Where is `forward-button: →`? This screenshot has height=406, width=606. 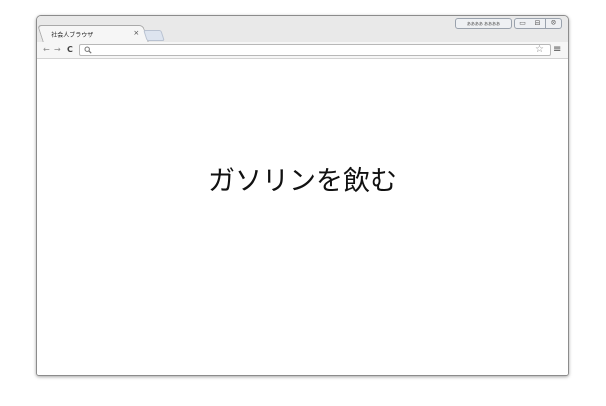 forward-button: → is located at coordinates (57, 49).